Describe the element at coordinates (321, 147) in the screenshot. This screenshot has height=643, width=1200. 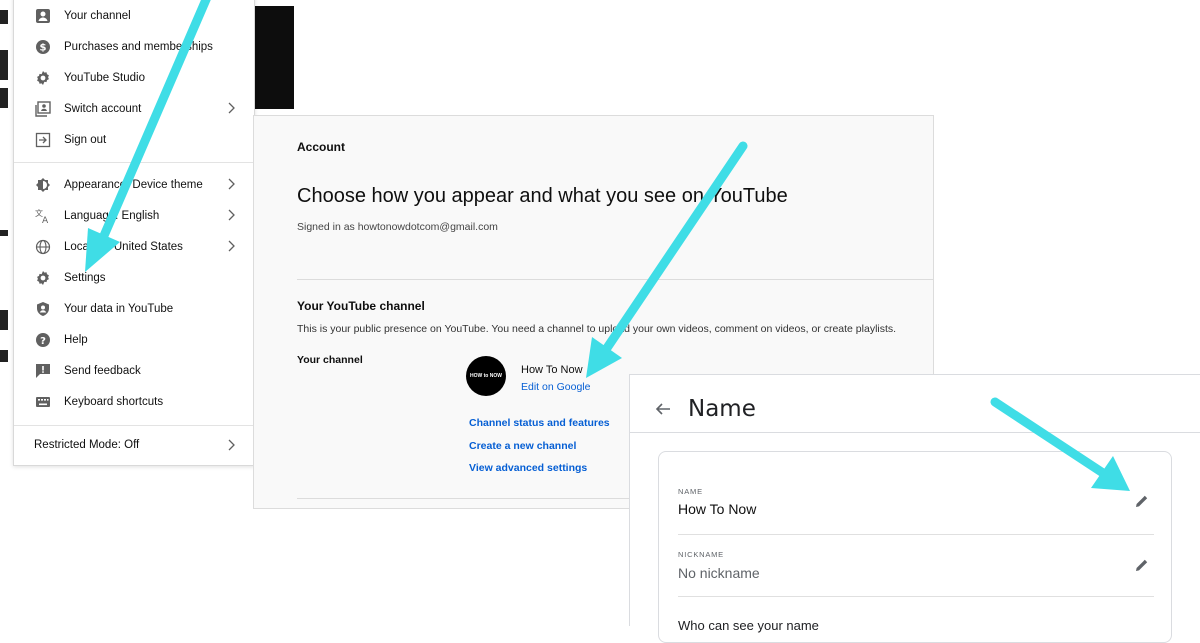
I see `section-label: Account` at that location.